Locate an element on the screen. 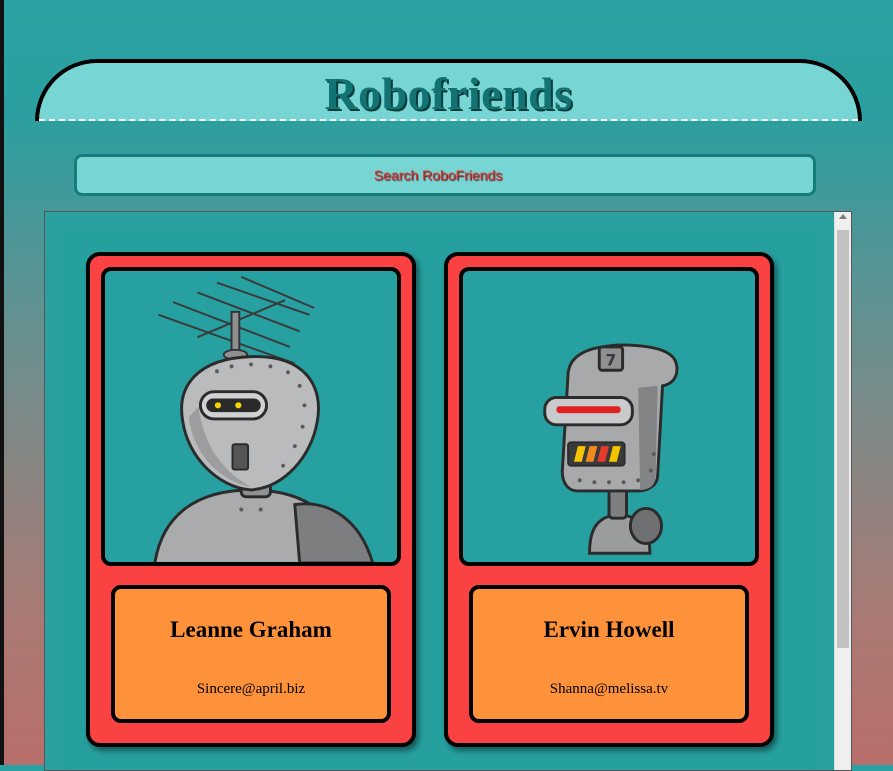 The height and width of the screenshot is (771, 893). robot-image is located at coordinates (251, 416).